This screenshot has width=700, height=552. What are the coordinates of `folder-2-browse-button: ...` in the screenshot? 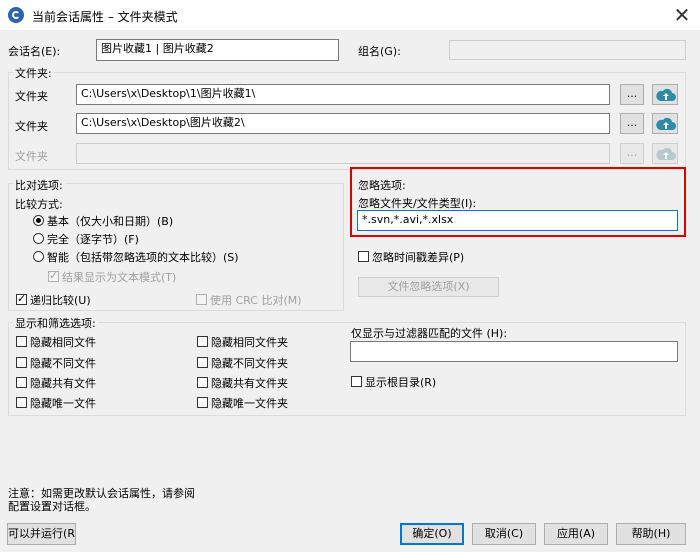 It's located at (632, 123).